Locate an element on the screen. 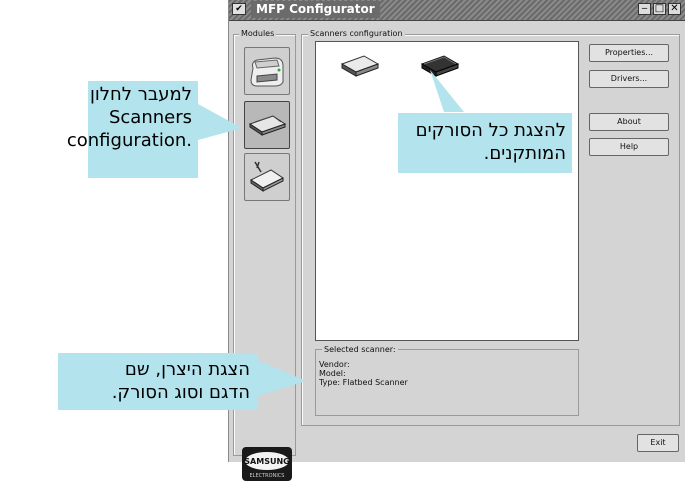 The image size is (685, 485). callout-line-2: הדגם וסוג הסורק. is located at coordinates (180, 392).